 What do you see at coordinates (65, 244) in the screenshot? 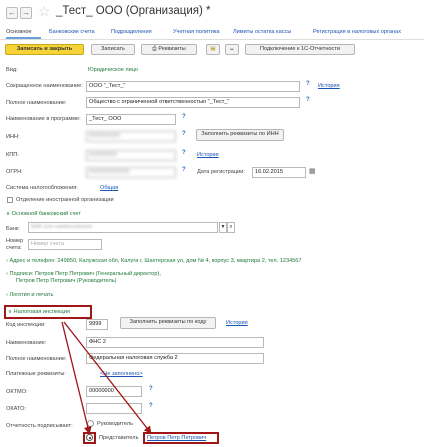
I see `account-input: Номер счета` at bounding box center [65, 244].